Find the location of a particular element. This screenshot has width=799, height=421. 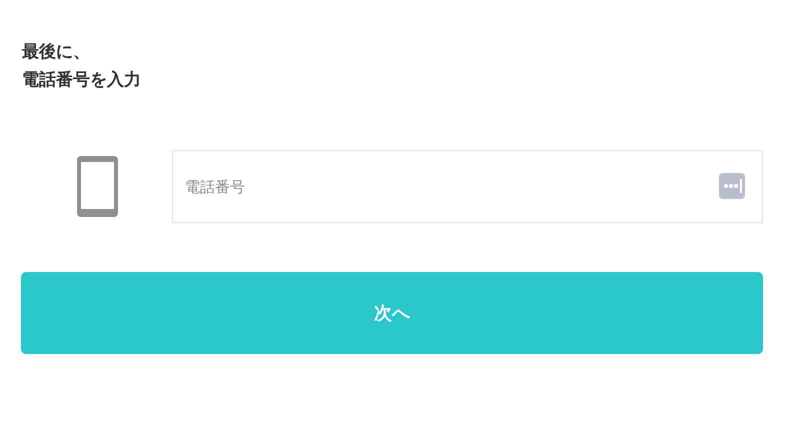

heading-line: 電話番号を入力 is located at coordinates (82, 80).